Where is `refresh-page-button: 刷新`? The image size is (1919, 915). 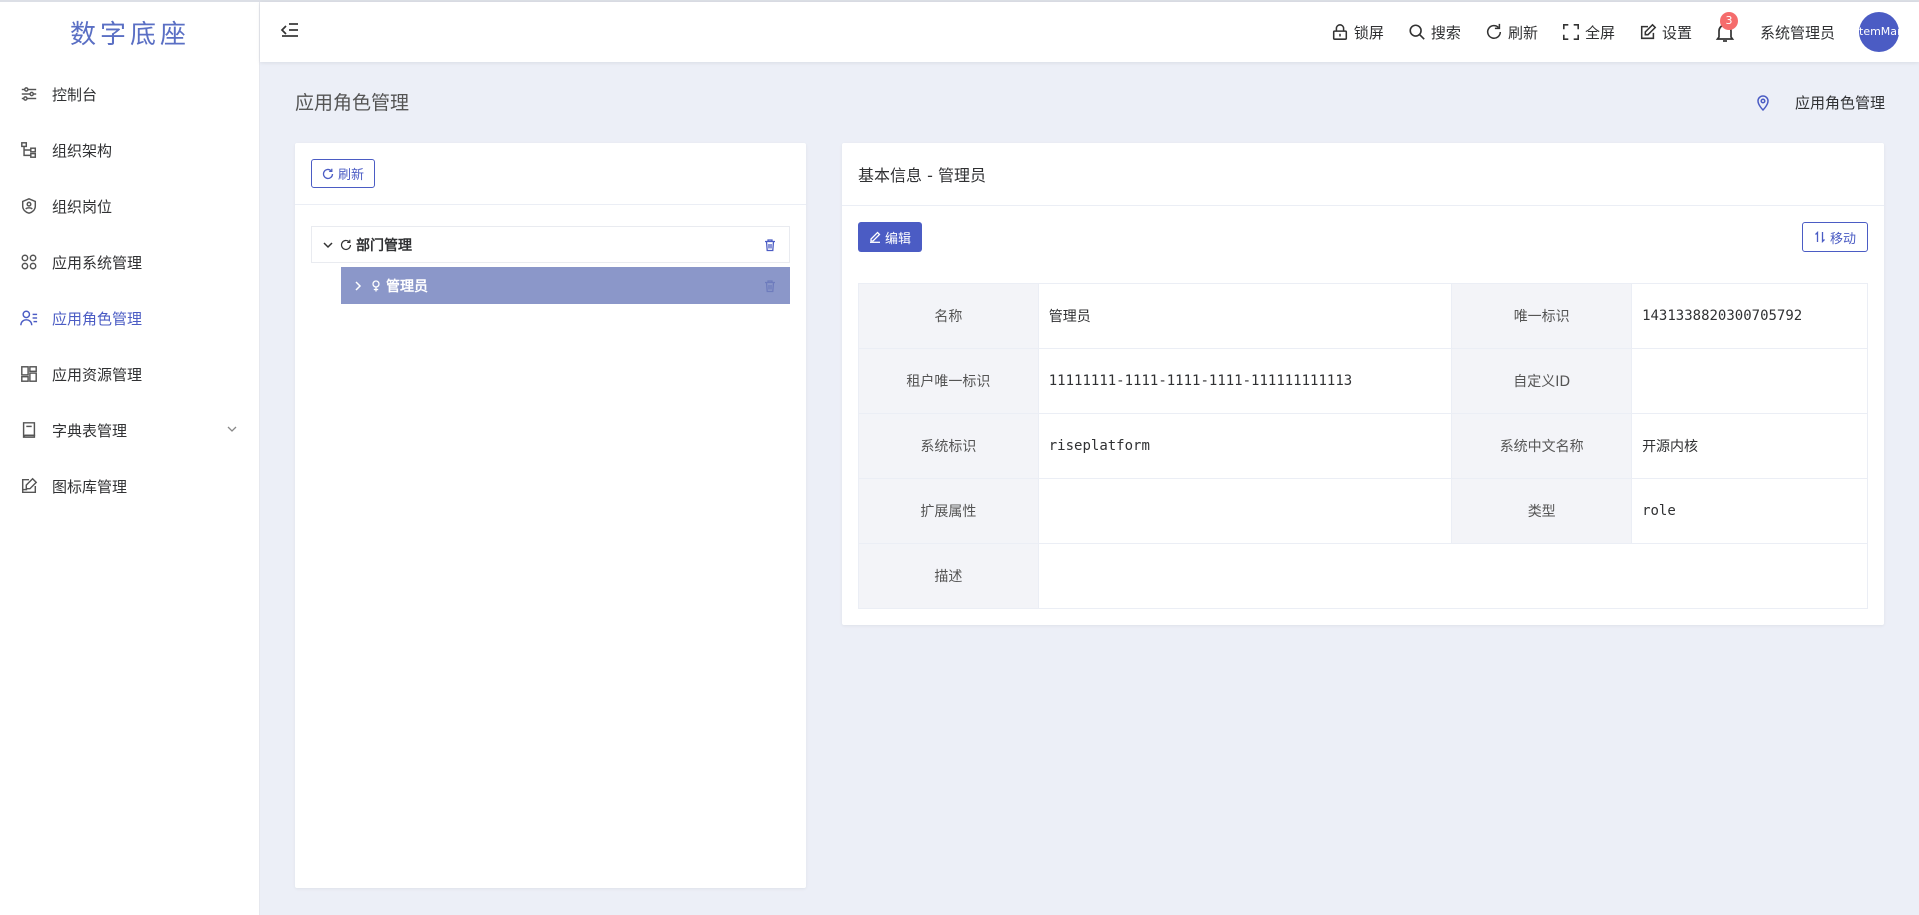
refresh-page-button: 刷新 is located at coordinates (1511, 32).